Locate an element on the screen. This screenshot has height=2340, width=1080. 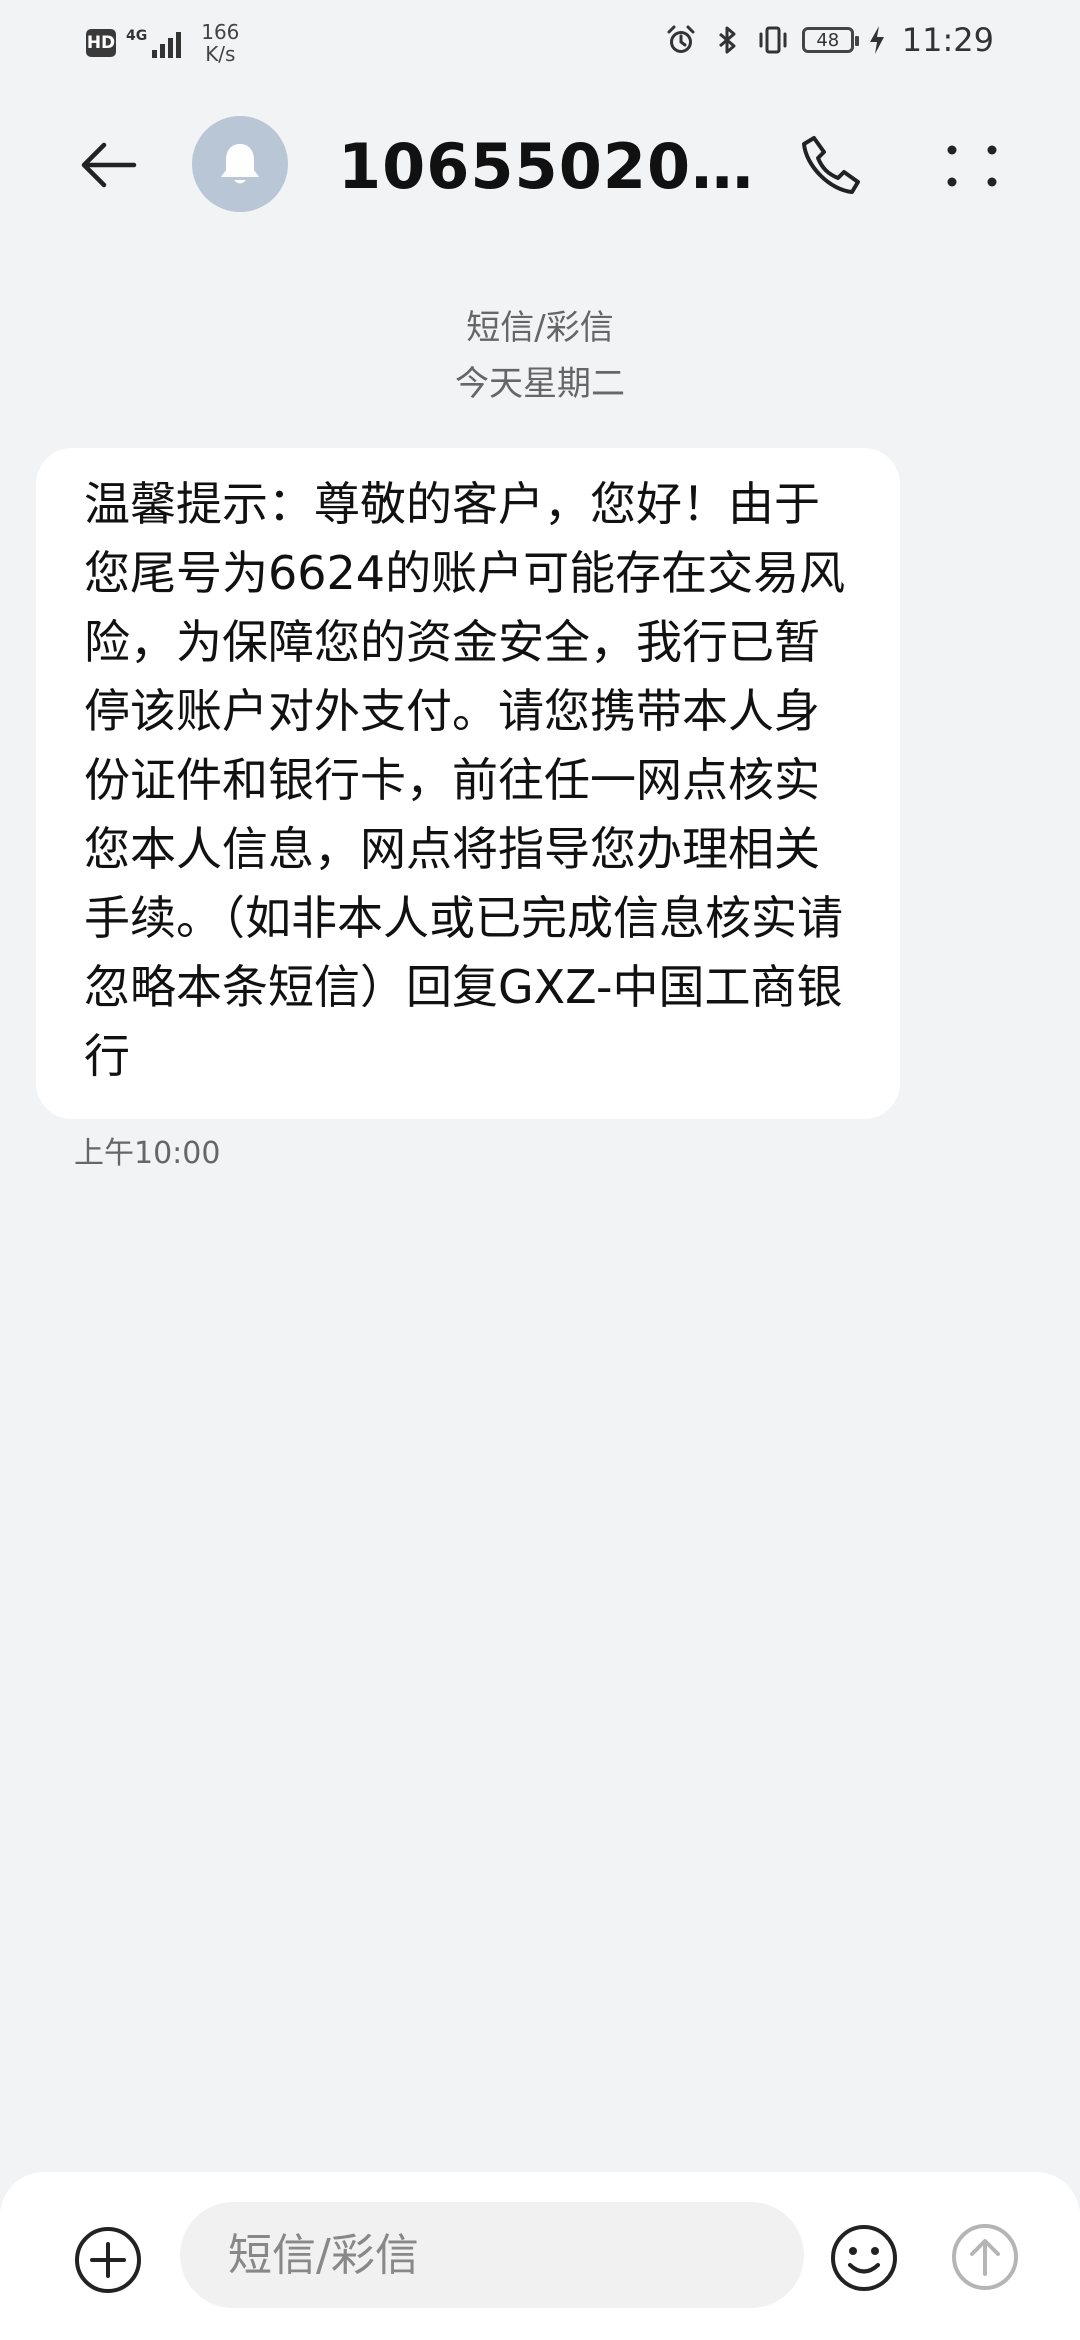
cellular-signal-icon: 4G is located at coordinates (154, 43).